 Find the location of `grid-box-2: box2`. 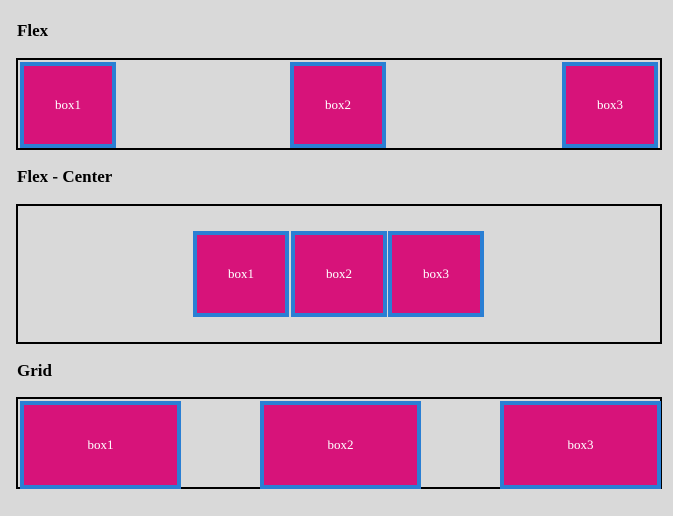

grid-box-2: box2 is located at coordinates (340, 445).